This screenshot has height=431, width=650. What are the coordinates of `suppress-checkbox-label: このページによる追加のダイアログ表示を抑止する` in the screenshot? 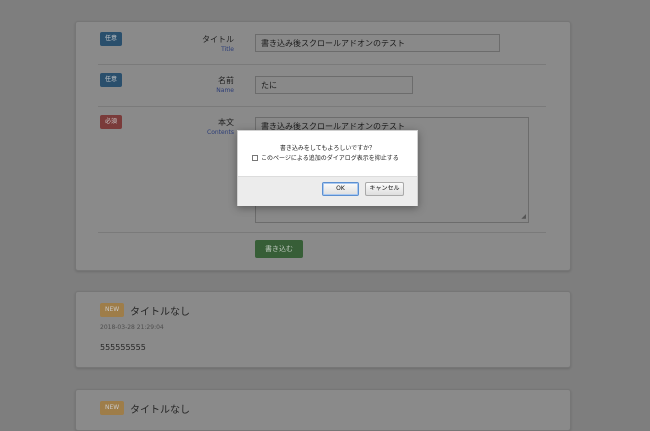 It's located at (330, 157).